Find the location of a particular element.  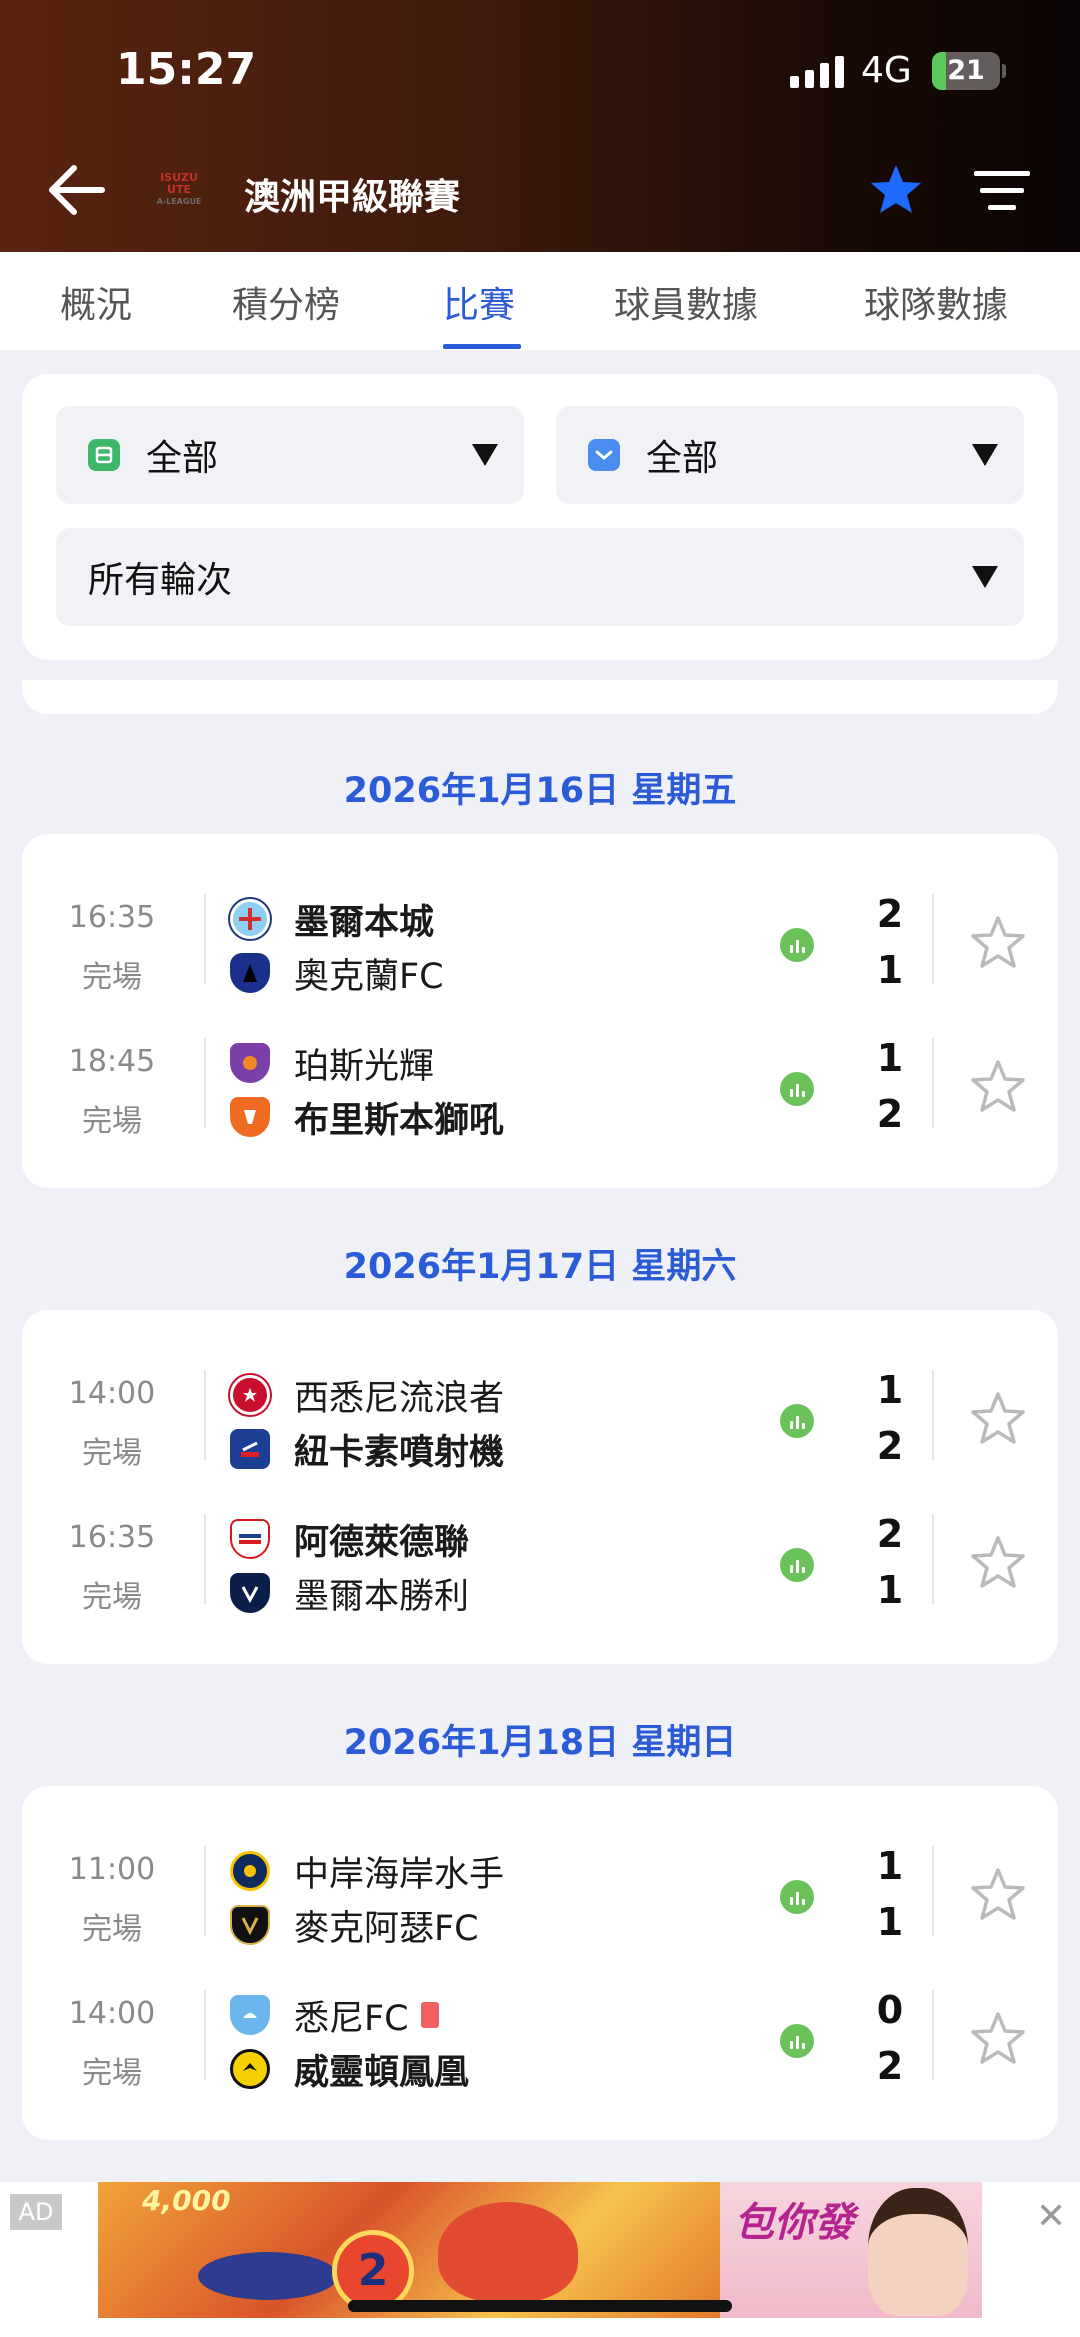

ad-label: AD is located at coordinates (36, 2212).